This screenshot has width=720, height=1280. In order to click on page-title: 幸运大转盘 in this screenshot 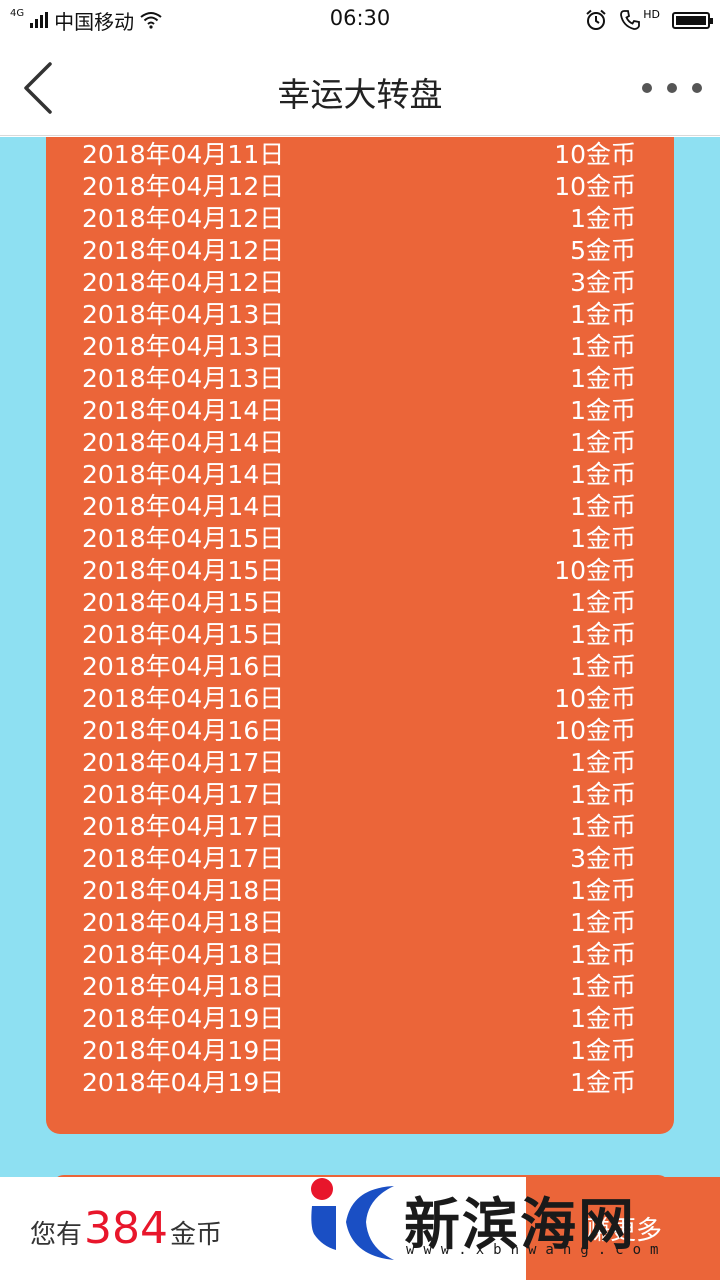, I will do `click(360, 94)`.